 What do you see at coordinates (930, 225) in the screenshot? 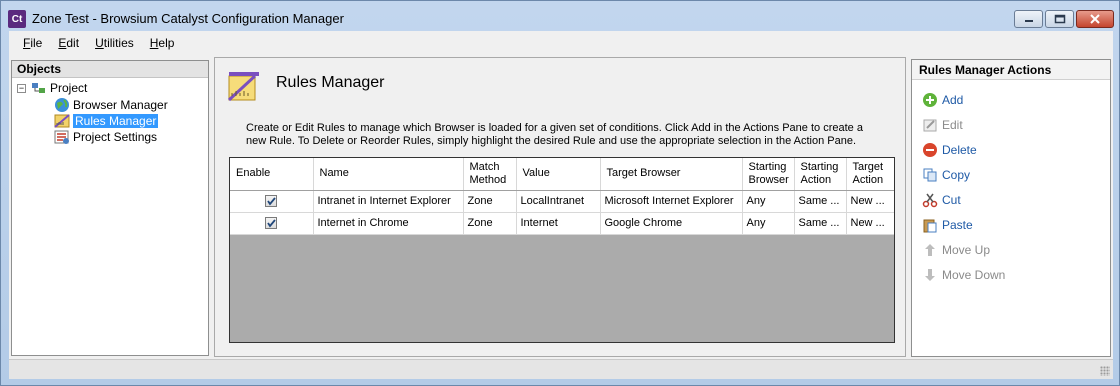
I see `paste-icon` at bounding box center [930, 225].